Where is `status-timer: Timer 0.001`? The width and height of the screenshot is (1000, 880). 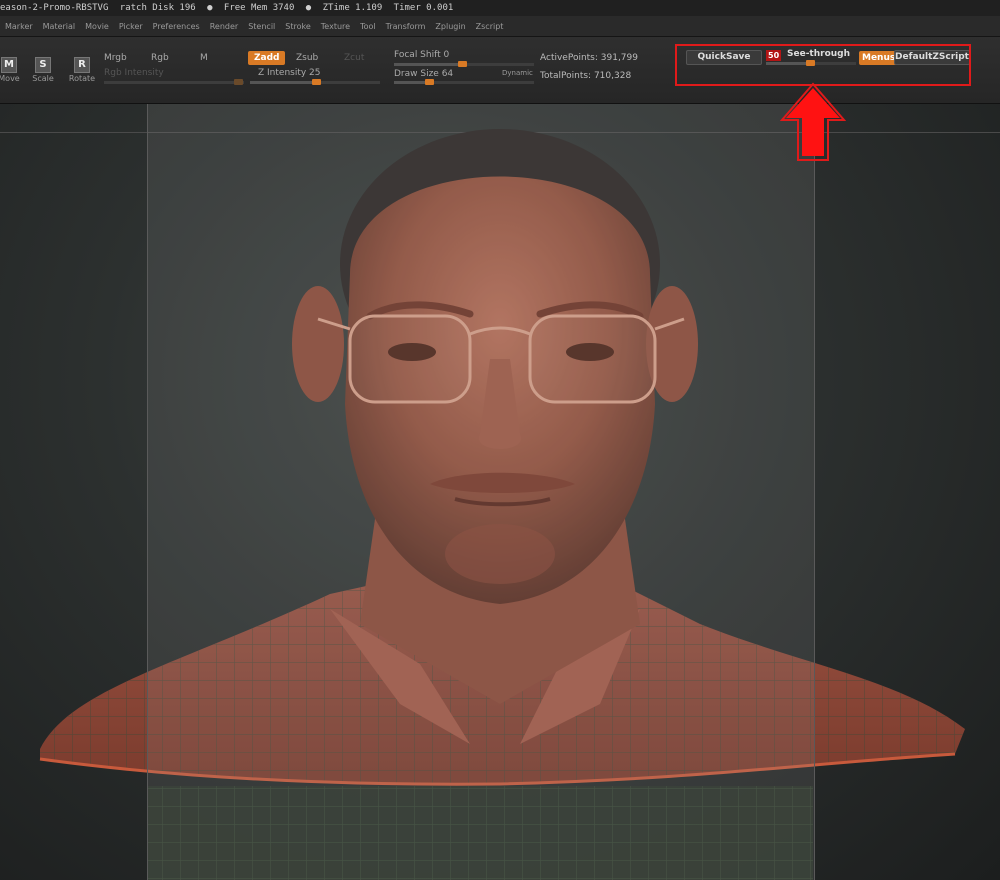 status-timer: Timer 0.001 is located at coordinates (423, 8).